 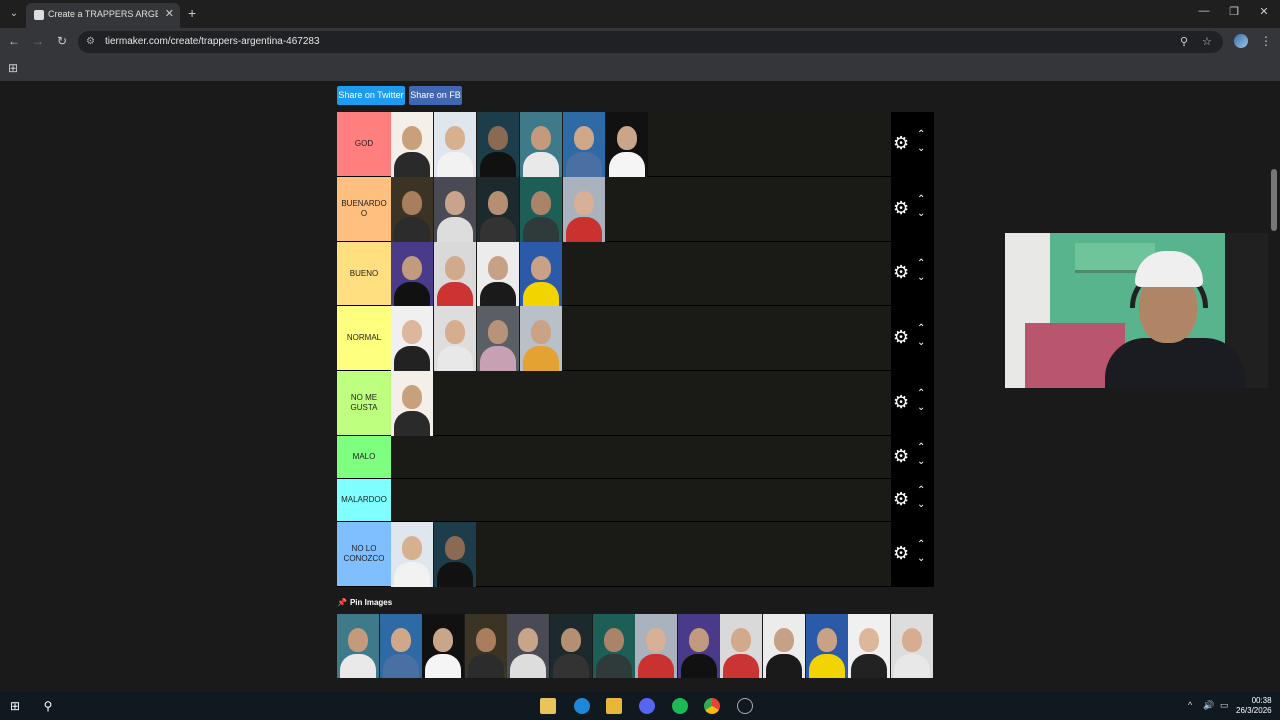 I want to click on discord-icon, so click(x=647, y=706).